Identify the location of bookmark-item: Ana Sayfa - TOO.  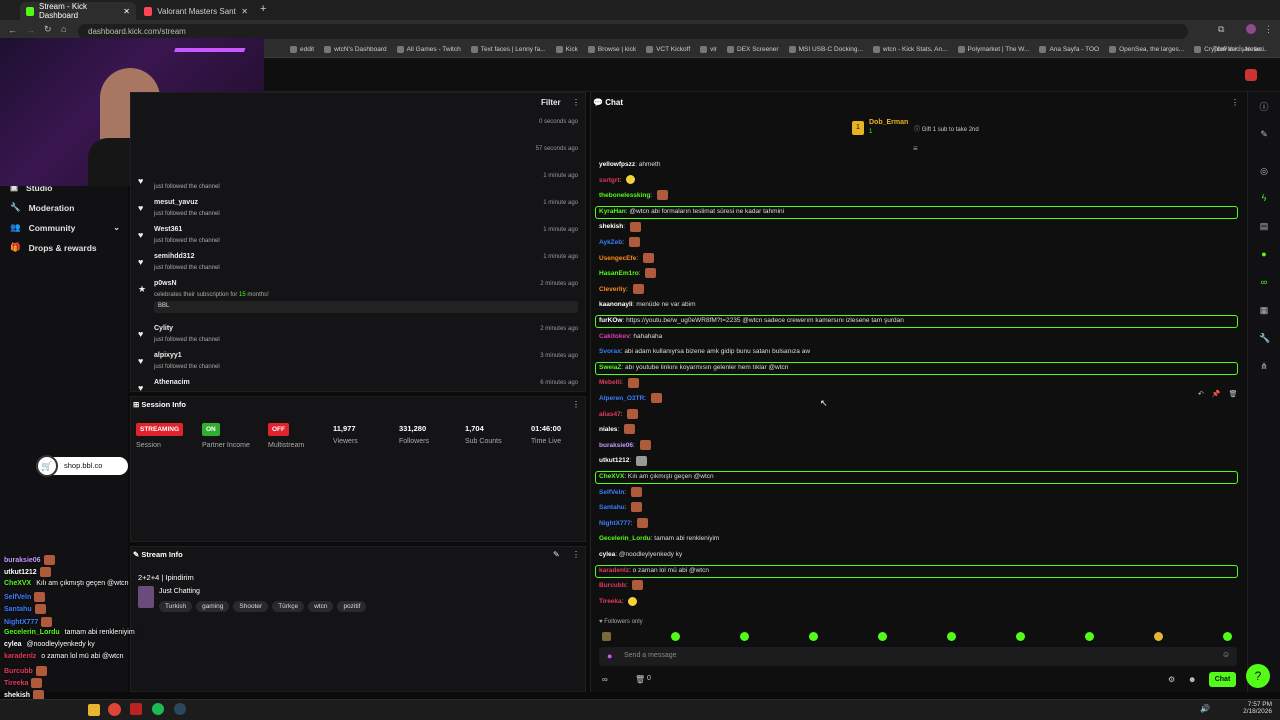
(1069, 49).